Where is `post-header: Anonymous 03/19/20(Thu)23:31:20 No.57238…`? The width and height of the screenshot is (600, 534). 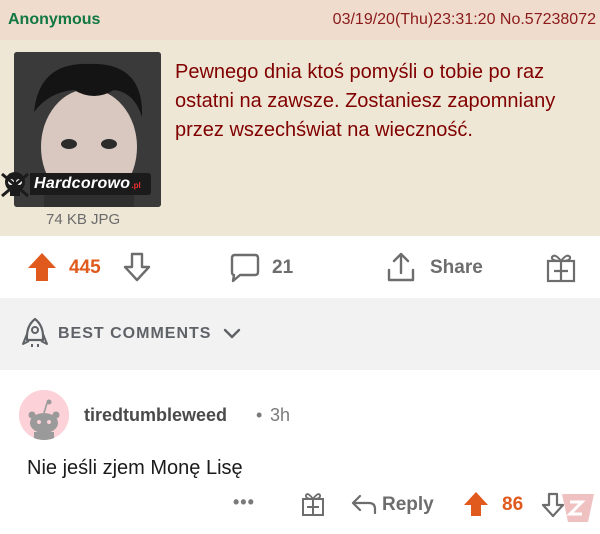 post-header: Anonymous 03/19/20(Thu)23:31:20 No.57238… is located at coordinates (300, 20).